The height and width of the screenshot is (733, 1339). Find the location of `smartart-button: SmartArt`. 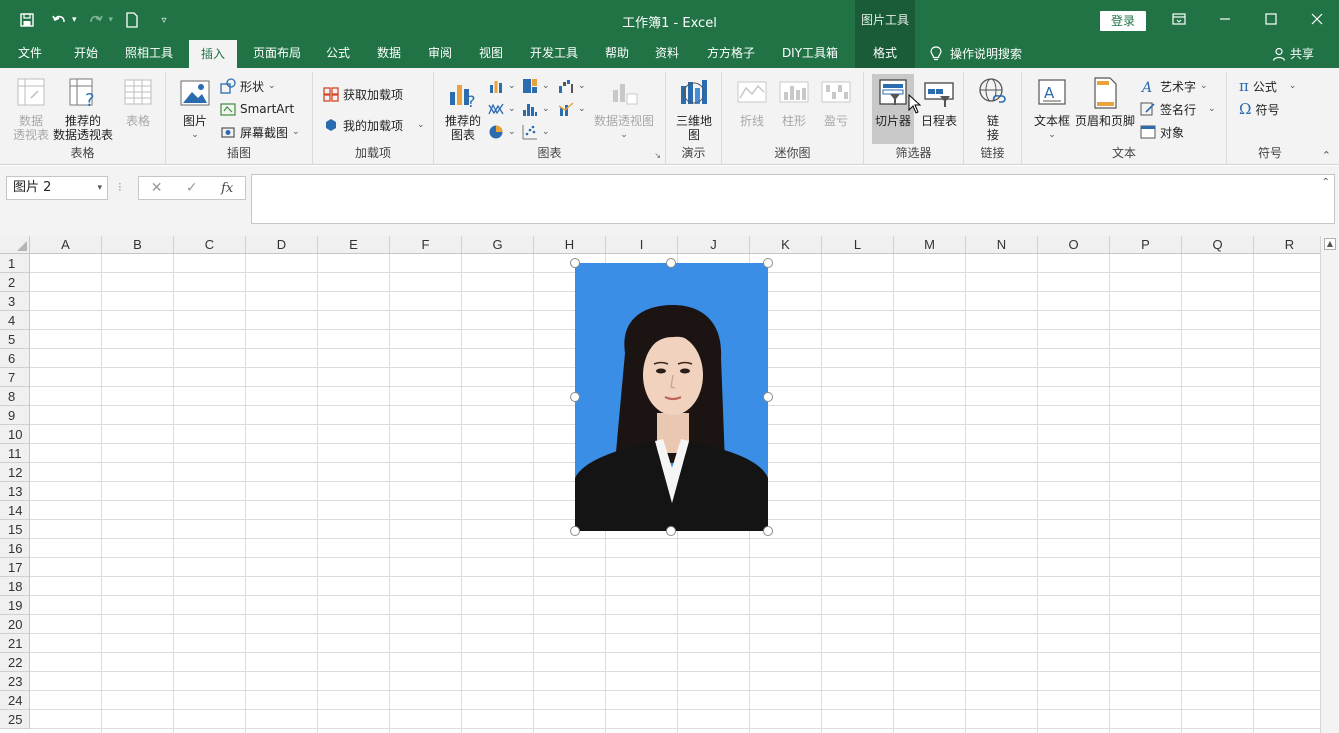

smartart-button: SmartArt is located at coordinates (257, 109).